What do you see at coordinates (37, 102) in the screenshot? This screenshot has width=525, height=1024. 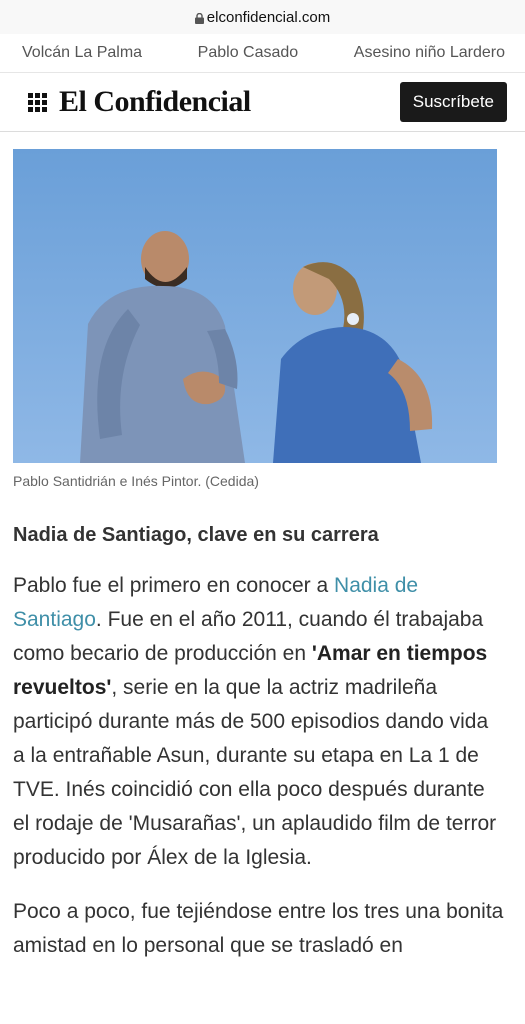 I see `menu-grid-icon` at bounding box center [37, 102].